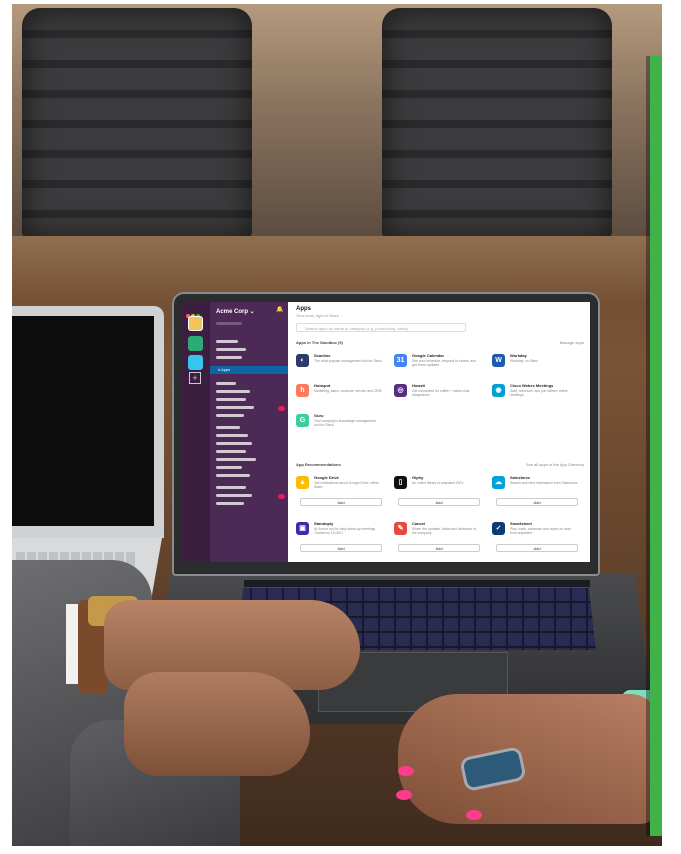  I want to click on workspace-name: Acme Corp ⌄, so click(235, 311).